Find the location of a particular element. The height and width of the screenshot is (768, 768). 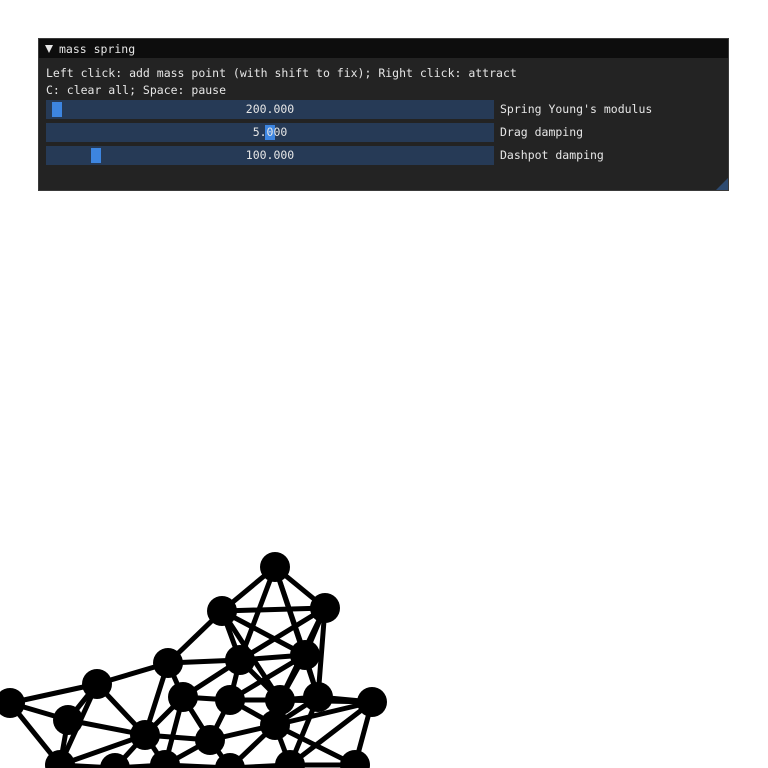

slider-row-dashpot-damping: 100.000 Dashpot damping is located at coordinates (386, 155).